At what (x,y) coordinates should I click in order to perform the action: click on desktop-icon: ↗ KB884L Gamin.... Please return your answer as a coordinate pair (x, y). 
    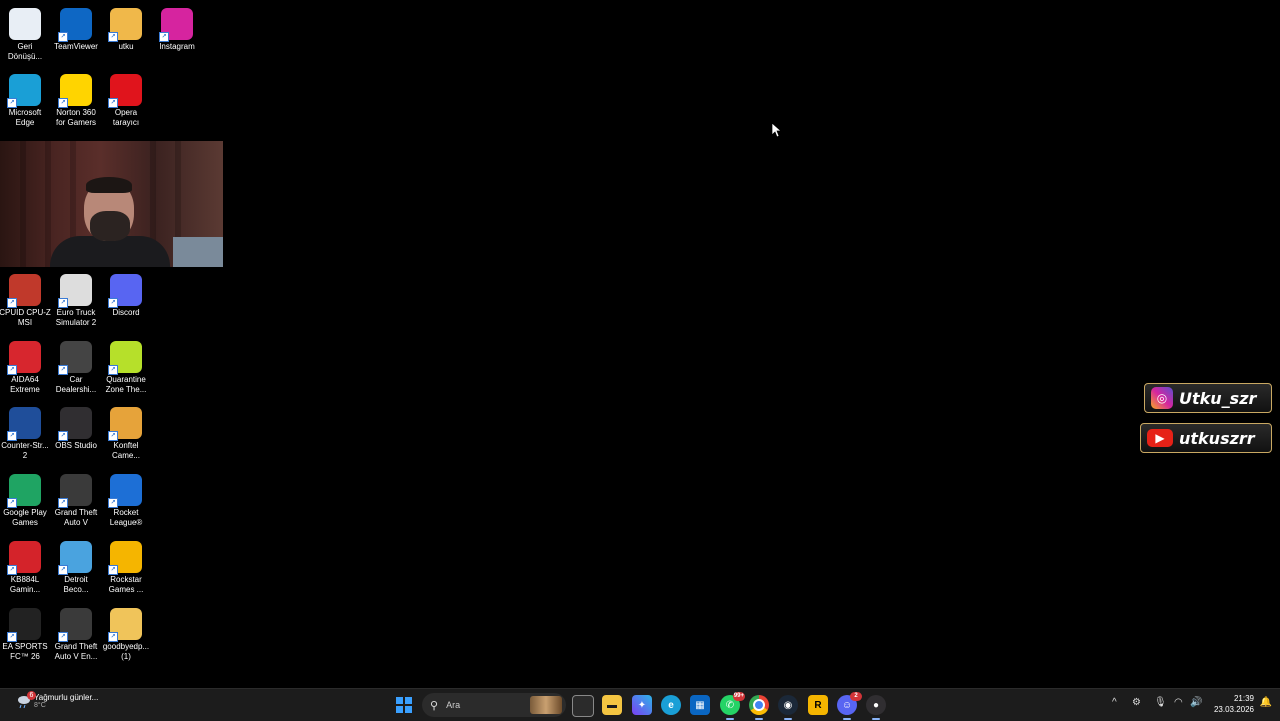
    Looking at the image, I should click on (25, 568).